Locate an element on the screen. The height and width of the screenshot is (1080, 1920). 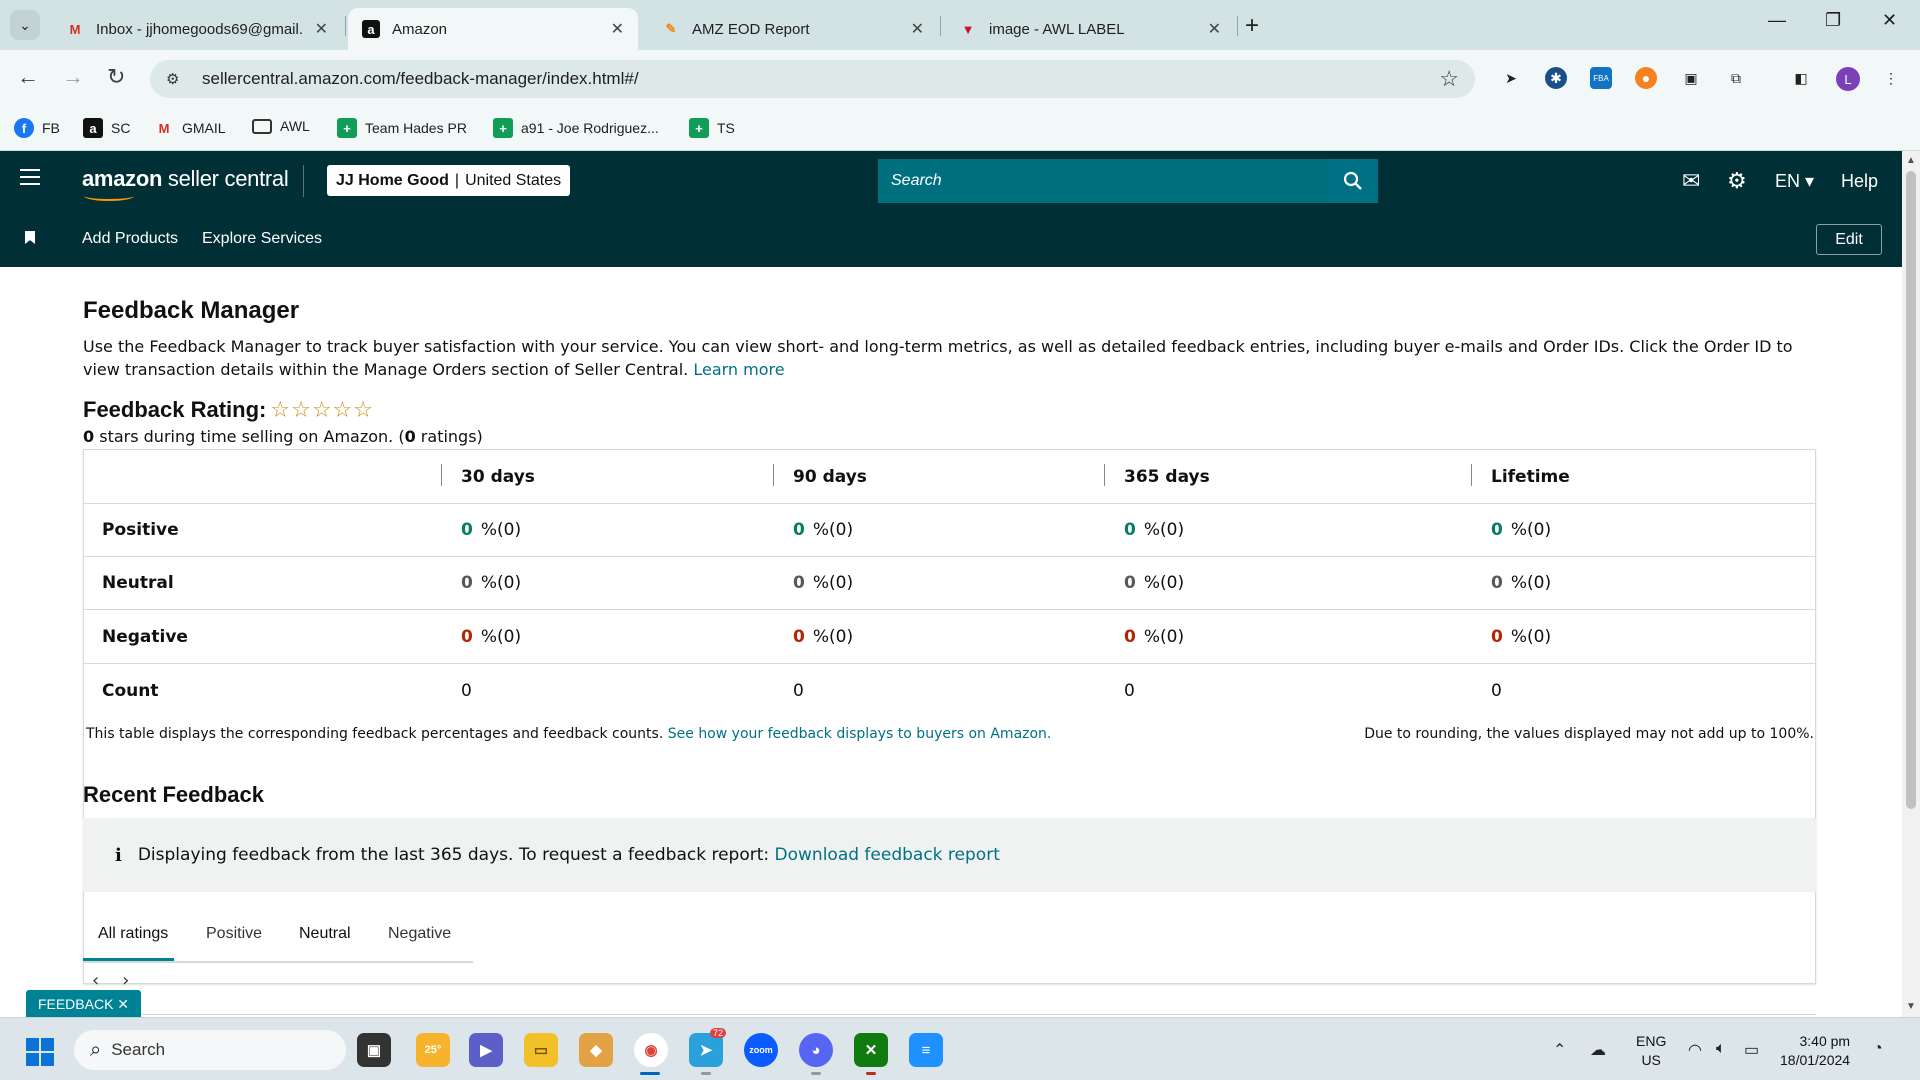
bookmark-sc: a SC is located at coordinates (106, 128).